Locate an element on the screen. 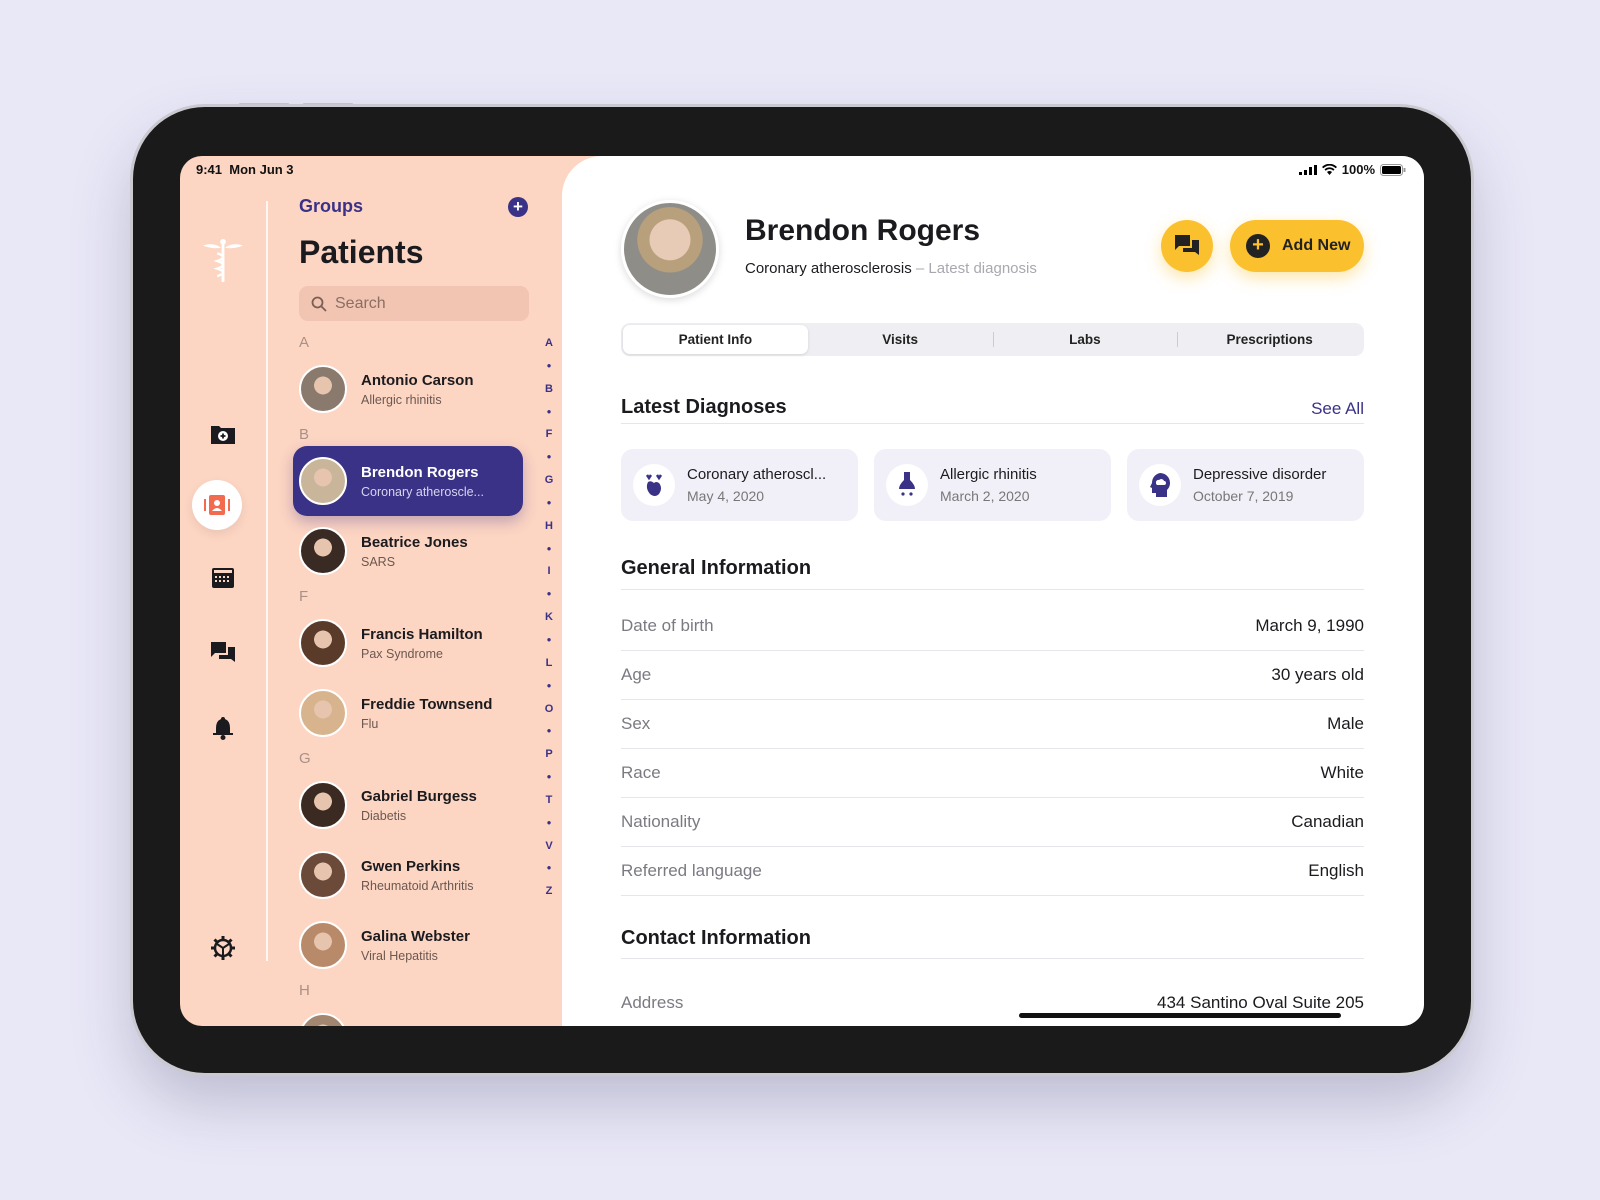 The height and width of the screenshot is (1200, 1600). patient-list-item: Antonio Carson Allergic rhinitis is located at coordinates (414, 389).